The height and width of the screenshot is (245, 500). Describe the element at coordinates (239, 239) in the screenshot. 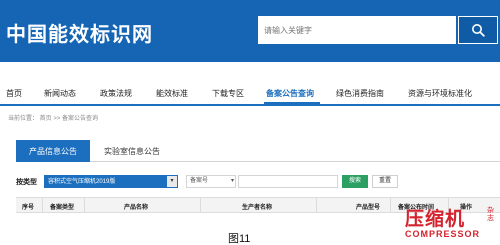

I see `figure-caption: 图11` at that location.